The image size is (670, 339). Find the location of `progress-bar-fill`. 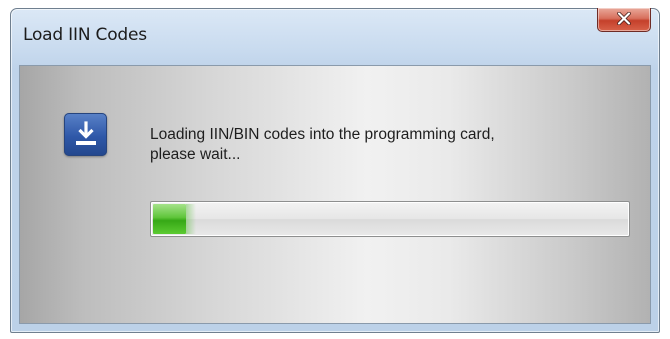

progress-bar-fill is located at coordinates (174, 219).